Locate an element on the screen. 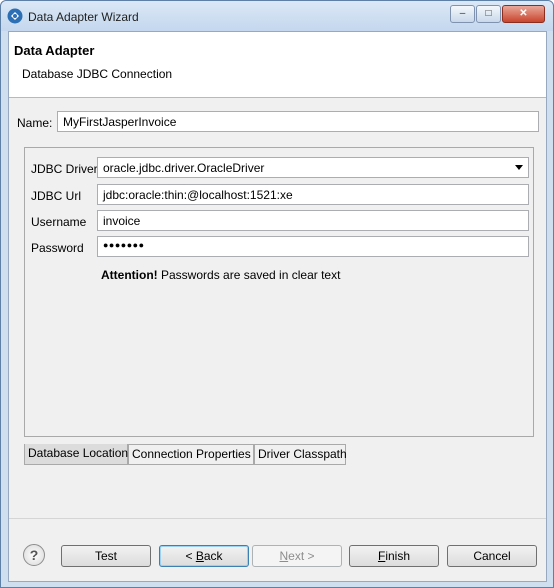  tab-database-location: Database Location is located at coordinates (76, 454).